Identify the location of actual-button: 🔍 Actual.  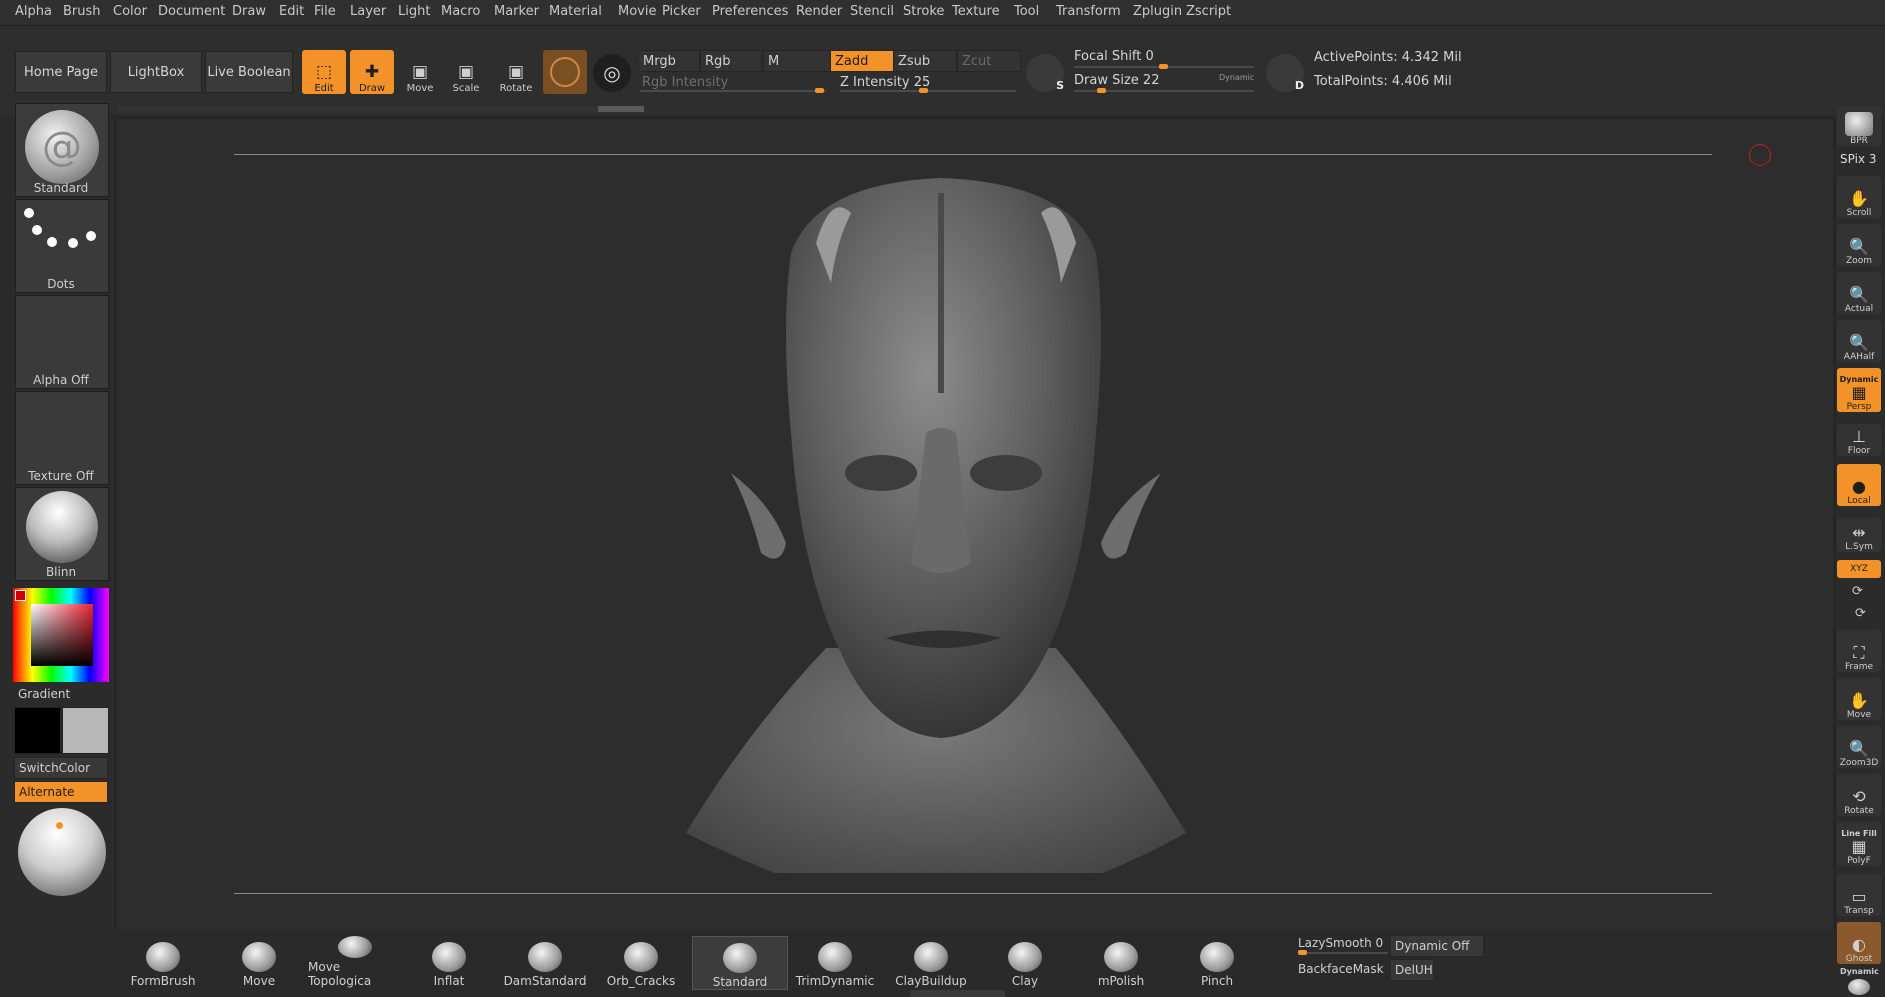
(1859, 293).